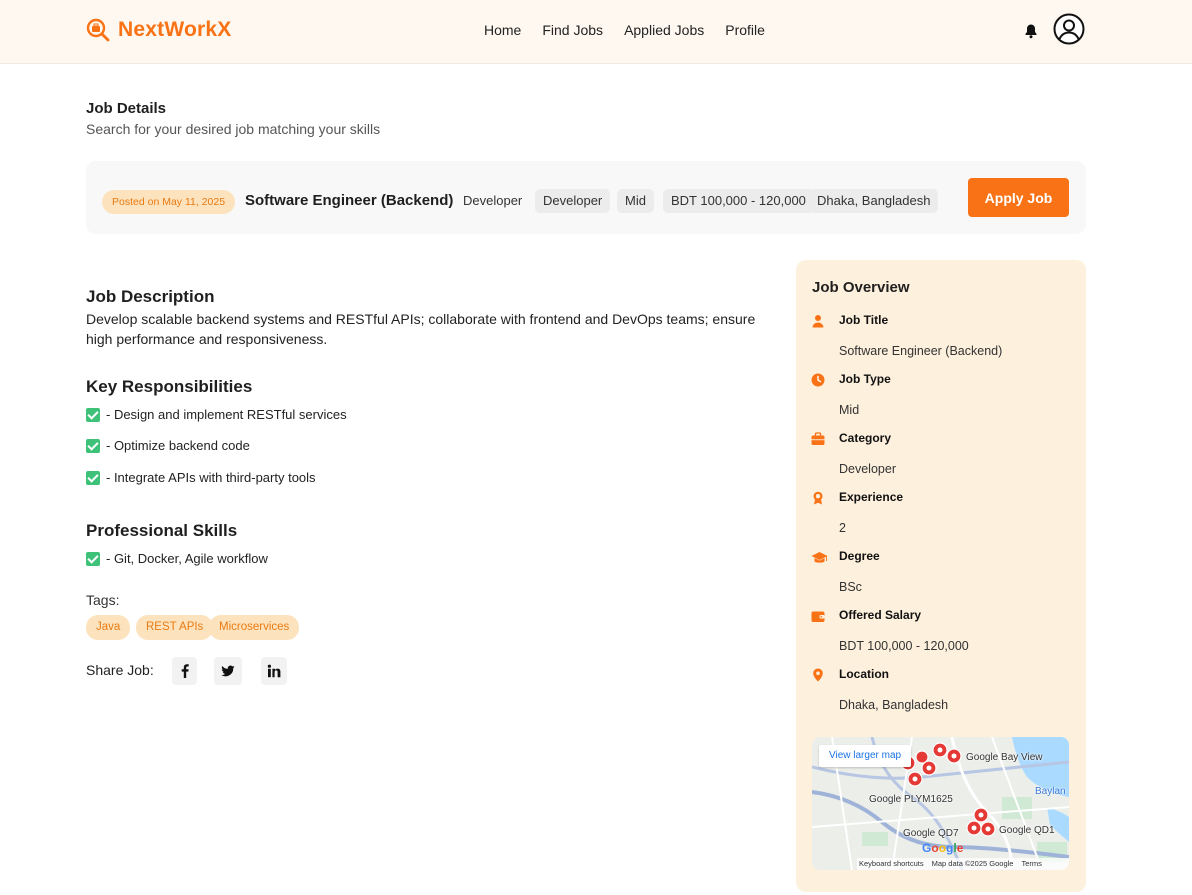 Image resolution: width=1192 pixels, height=895 pixels. Describe the element at coordinates (1018, 197) in the screenshot. I see `apply-job-button: Apply Job` at that location.